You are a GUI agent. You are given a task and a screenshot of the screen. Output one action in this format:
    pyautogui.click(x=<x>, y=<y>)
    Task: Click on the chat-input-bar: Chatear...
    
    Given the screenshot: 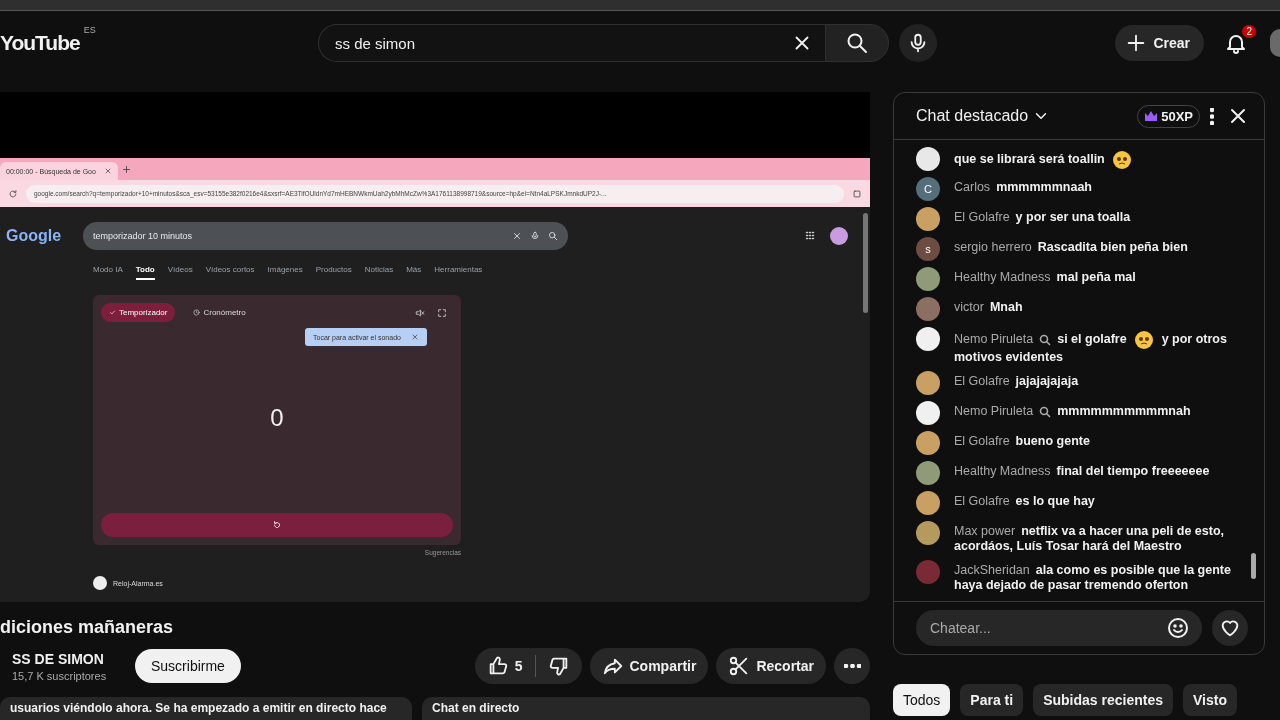 What is the action you would take?
    pyautogui.click(x=1059, y=628)
    